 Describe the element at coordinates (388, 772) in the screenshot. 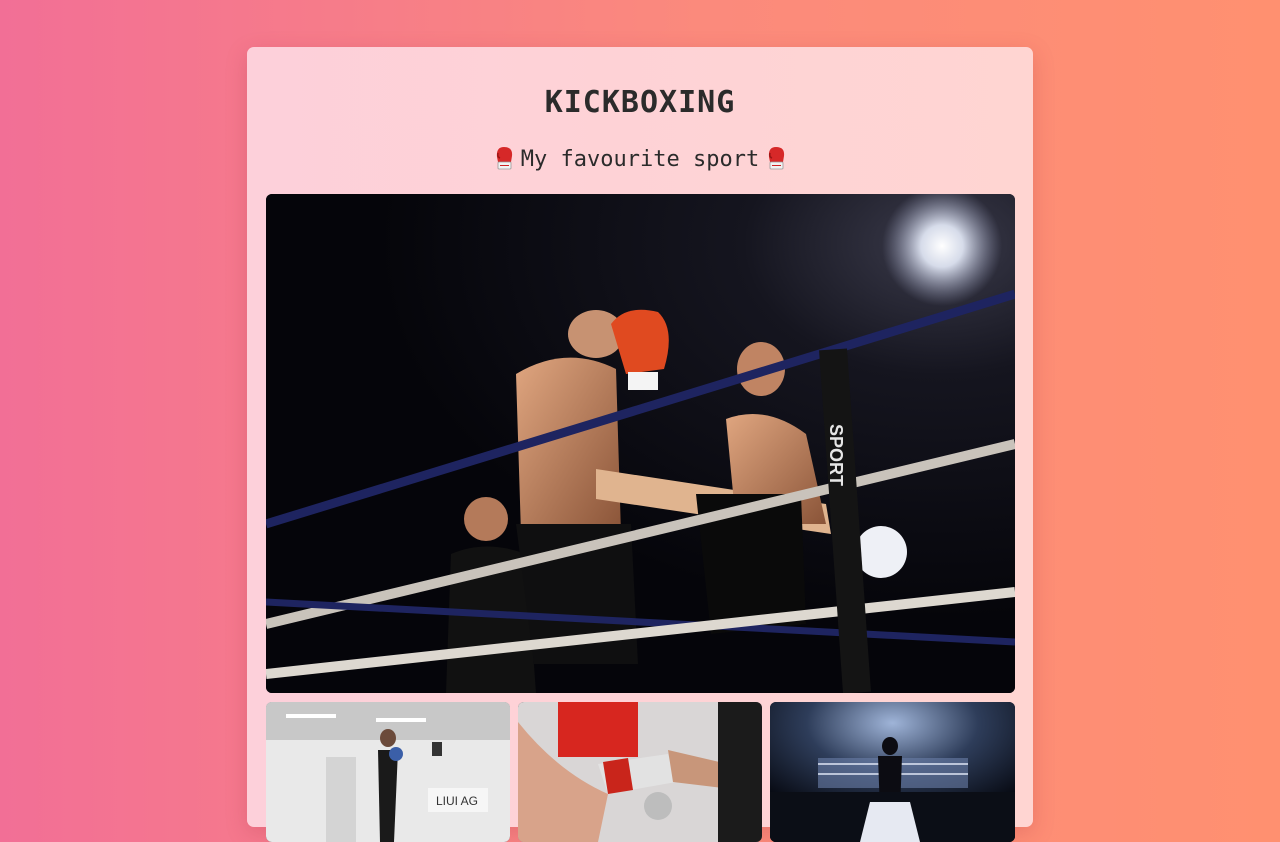

I see `gym-training-thumbnail: LIUI AG` at that location.